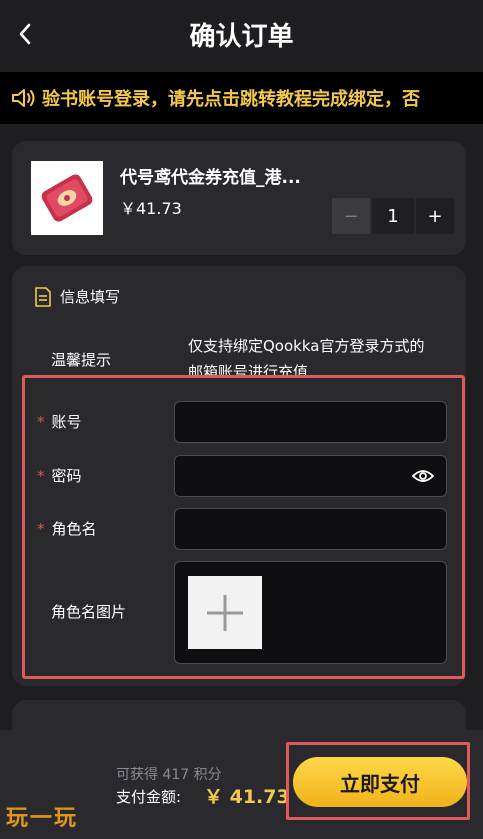 This screenshot has width=483, height=839. What do you see at coordinates (81, 360) in the screenshot?
I see `tip-label: 温馨提示` at bounding box center [81, 360].